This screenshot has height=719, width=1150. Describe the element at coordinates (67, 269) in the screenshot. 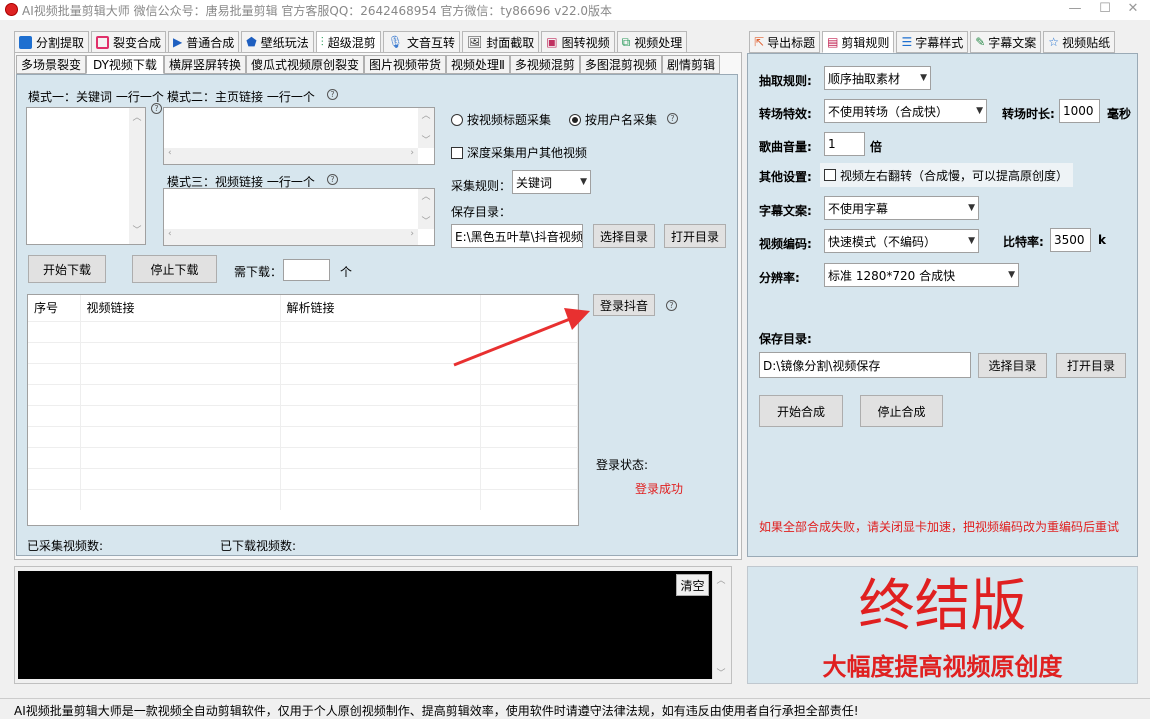

I see `start-download-button: 开始下载` at that location.